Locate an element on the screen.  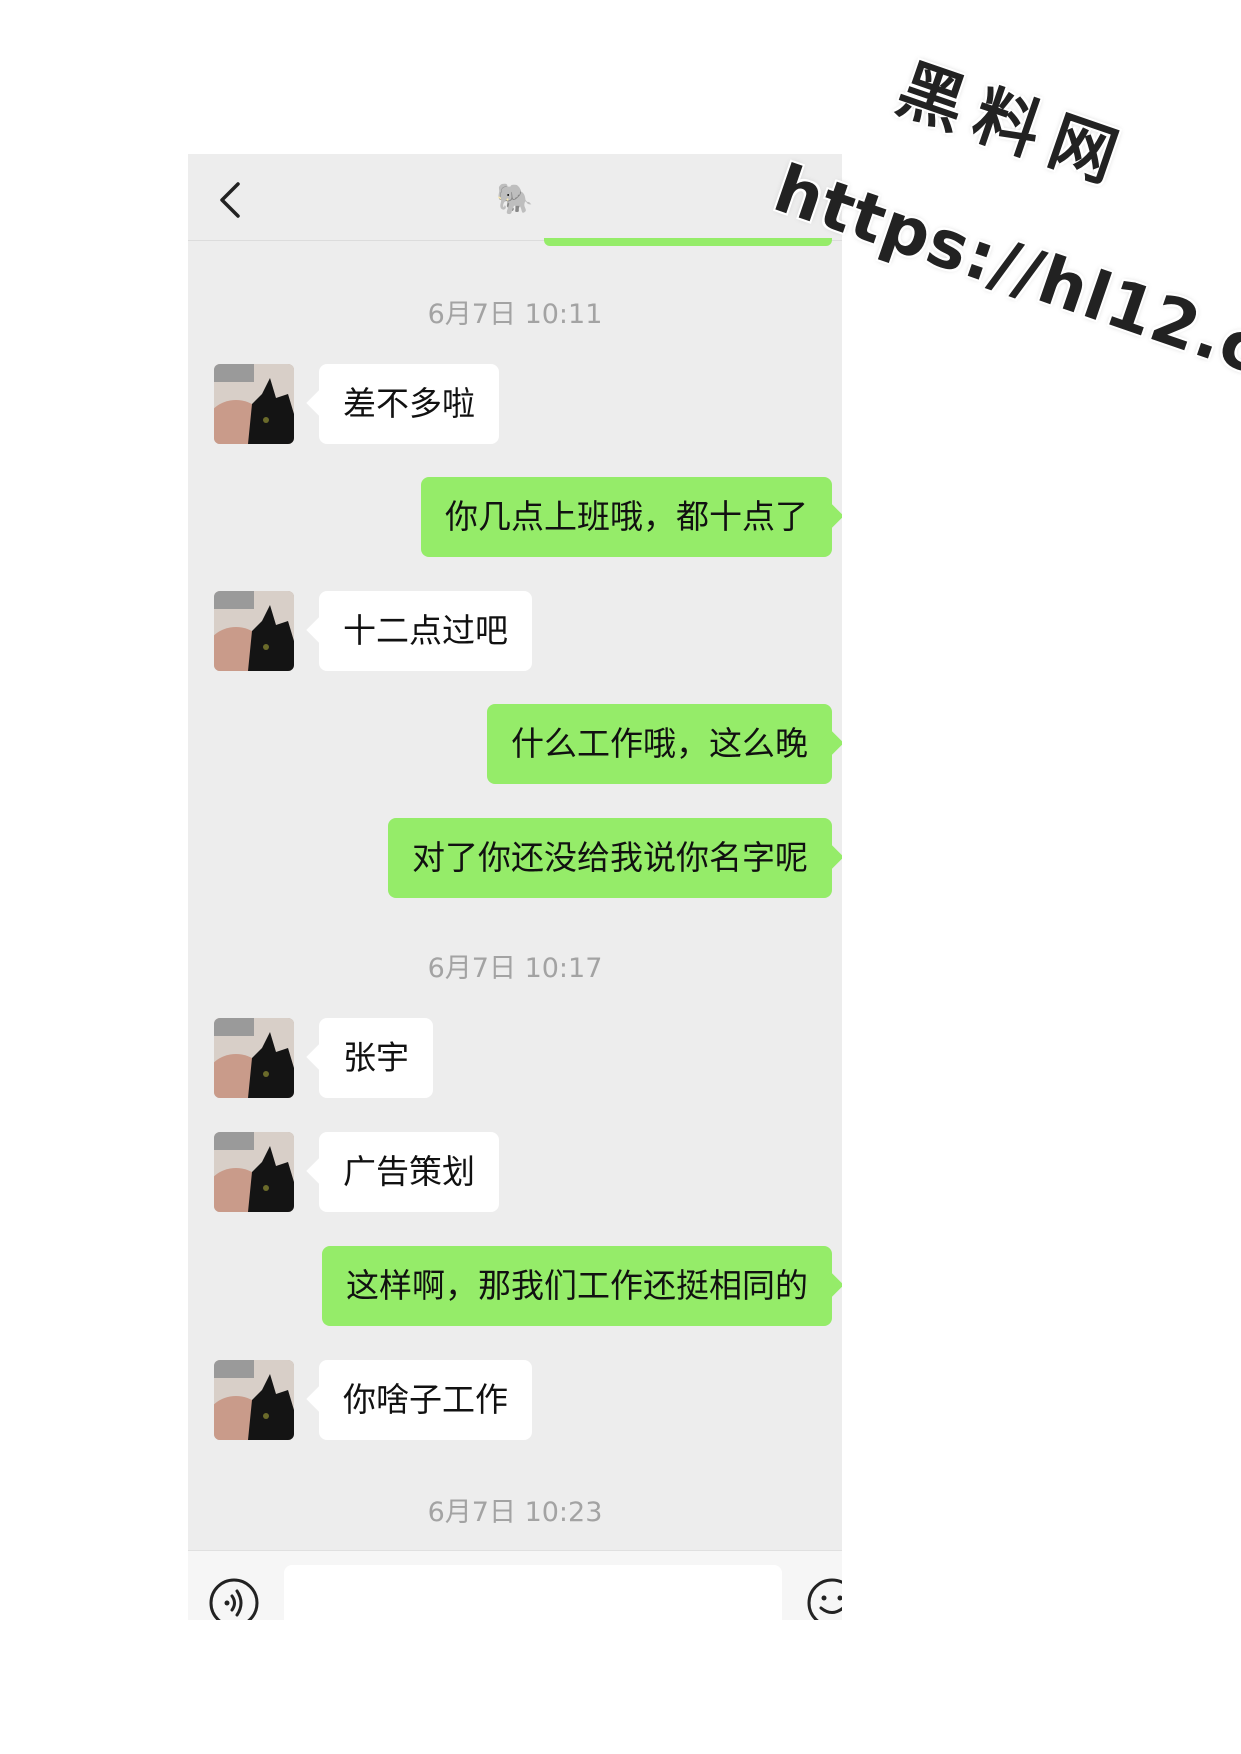
sent-message: 这样啊，那我们工作还挺相同的 is located at coordinates (577, 1286).